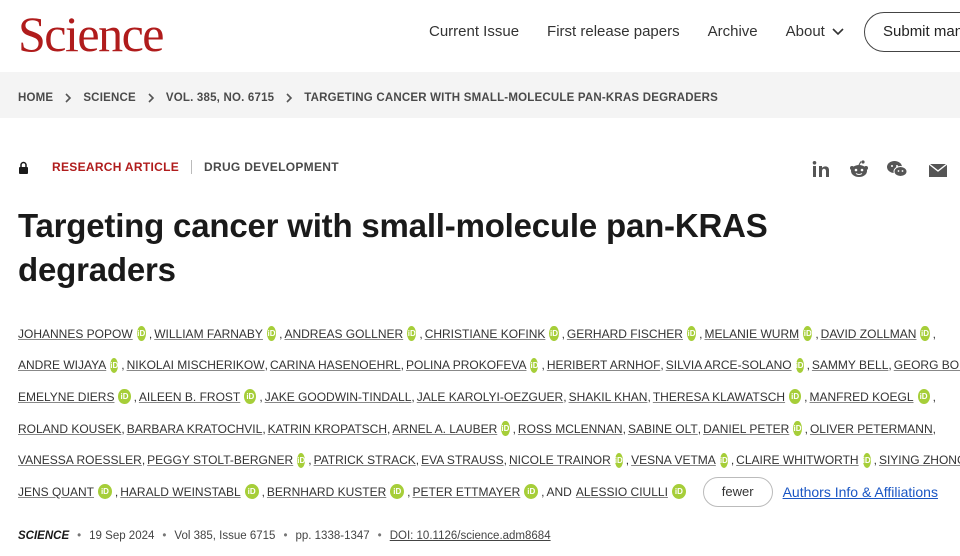  Describe the element at coordinates (560, 460) in the screenshot. I see `author-name: NICOLE TRAINOR` at that location.